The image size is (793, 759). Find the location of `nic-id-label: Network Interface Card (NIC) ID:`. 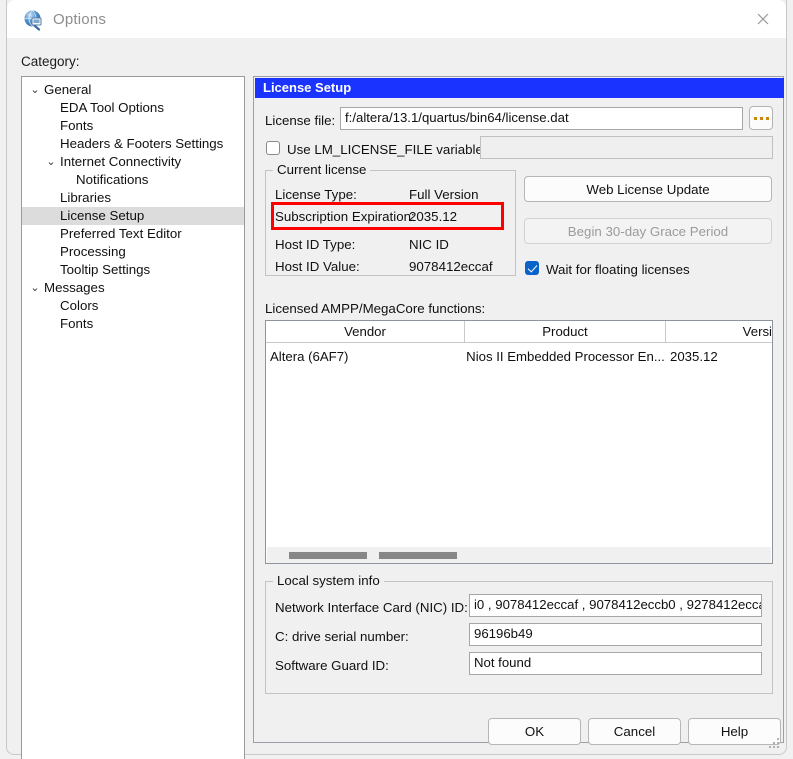

nic-id-label: Network Interface Card (NIC) ID: is located at coordinates (371, 607).